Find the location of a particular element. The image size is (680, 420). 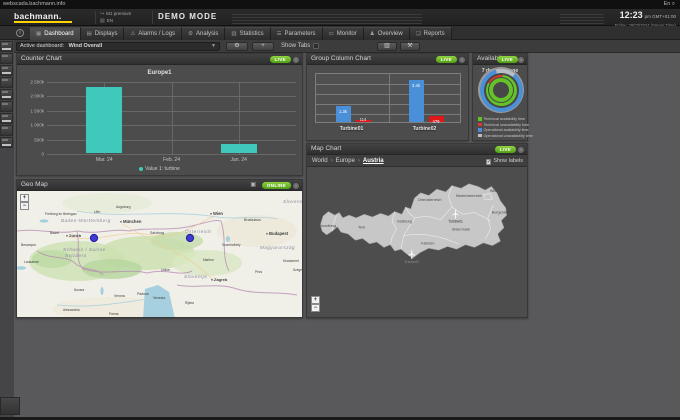

country-label-sterreich: Österreich is located at coordinates (198, 231).